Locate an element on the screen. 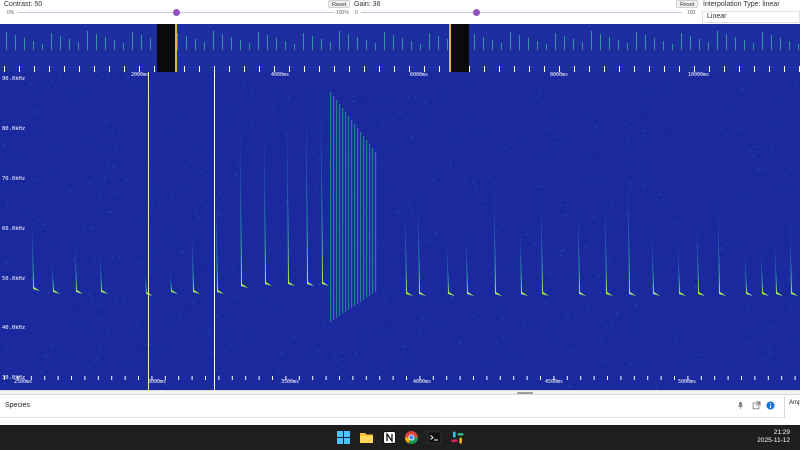 The width and height of the screenshot is (800, 450). os-taskbar: 21:29 2025-11-12 is located at coordinates (400, 437).